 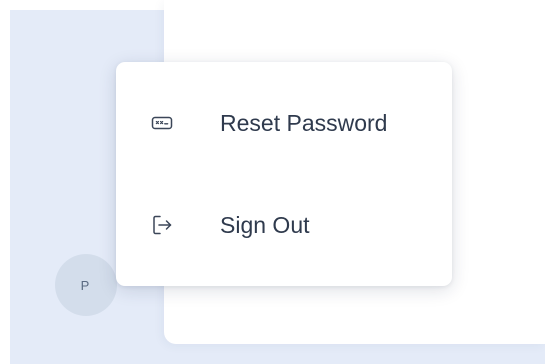 I want to click on user-avatar: P, so click(x=86, y=285).